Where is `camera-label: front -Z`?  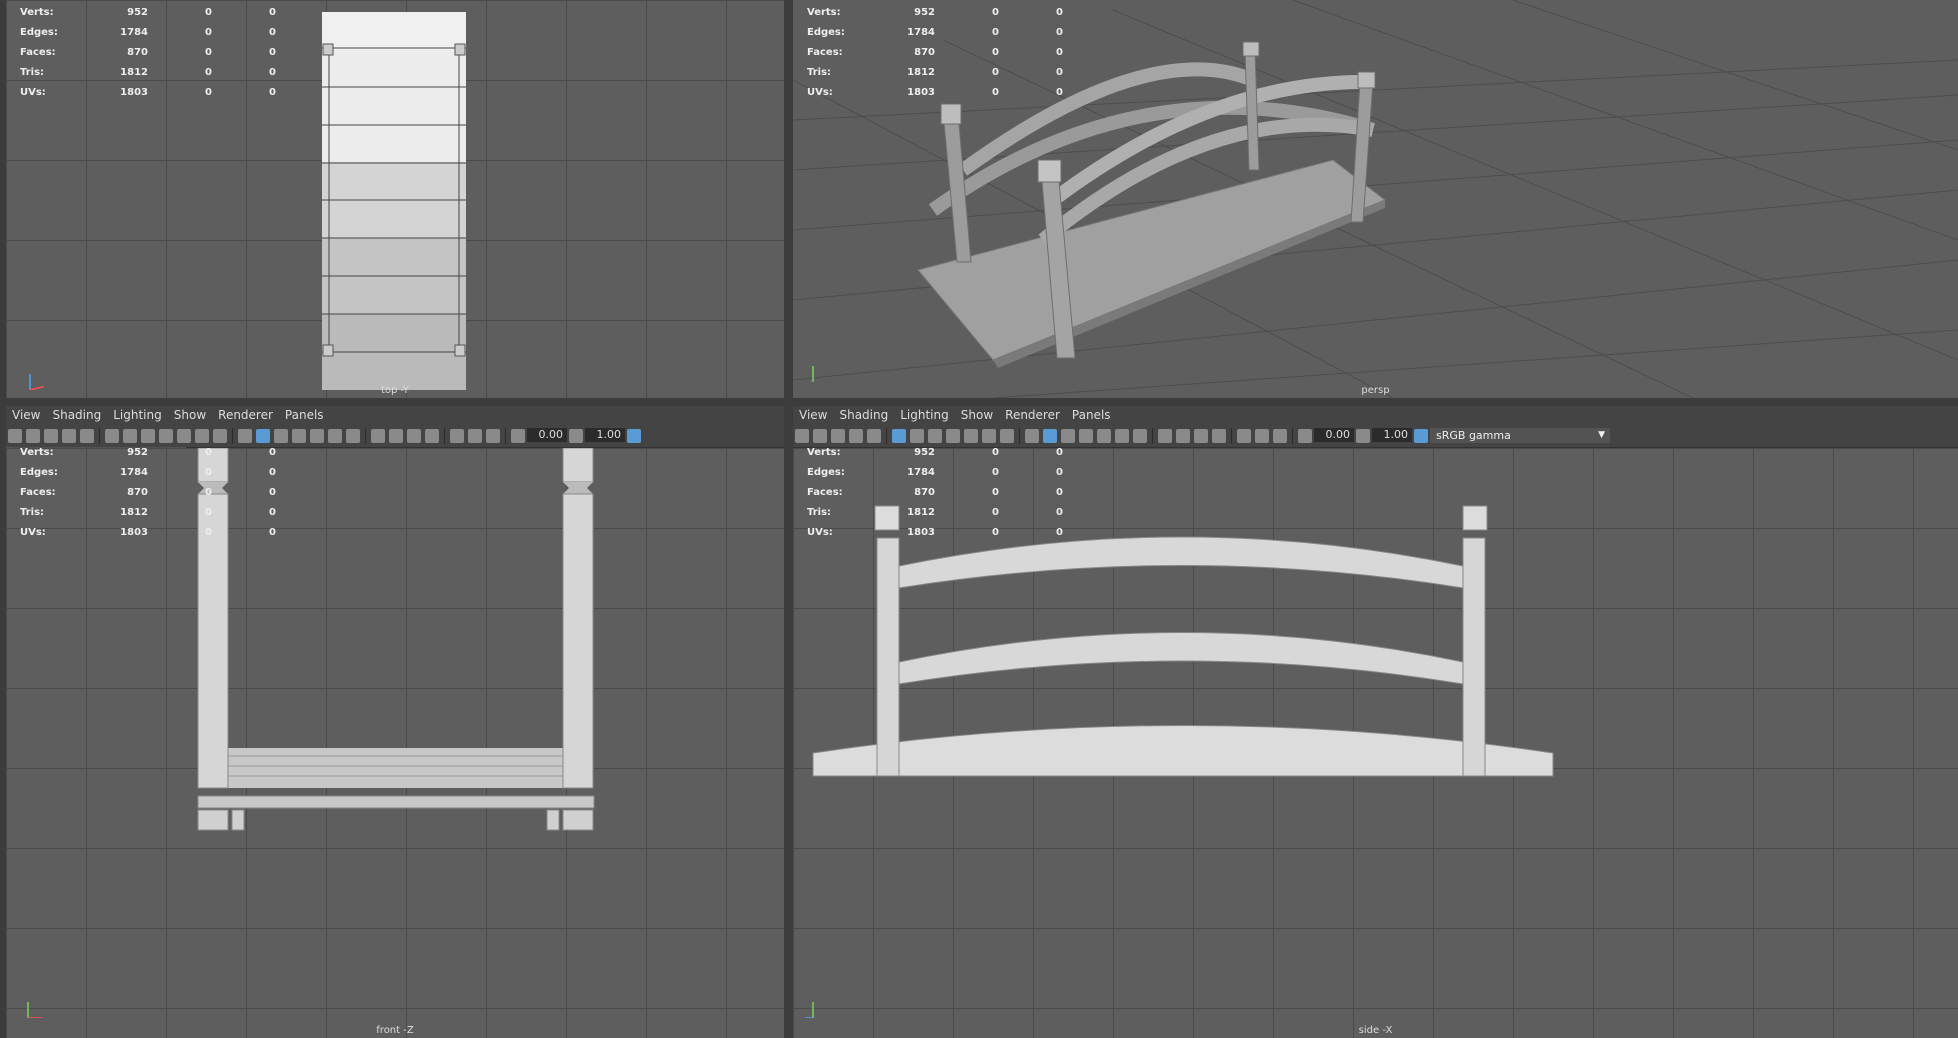
camera-label: front -Z is located at coordinates (395, 1030).